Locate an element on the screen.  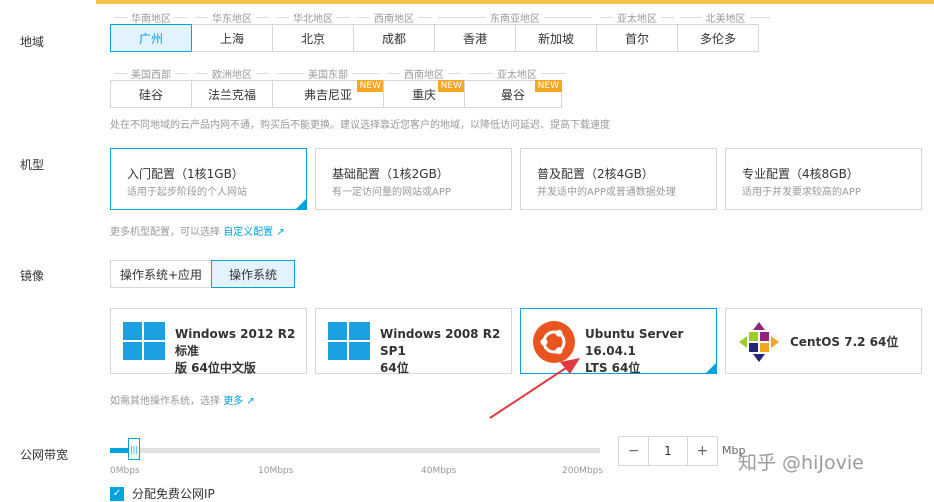
bandwidth-input: 1 is located at coordinates (667, 451).